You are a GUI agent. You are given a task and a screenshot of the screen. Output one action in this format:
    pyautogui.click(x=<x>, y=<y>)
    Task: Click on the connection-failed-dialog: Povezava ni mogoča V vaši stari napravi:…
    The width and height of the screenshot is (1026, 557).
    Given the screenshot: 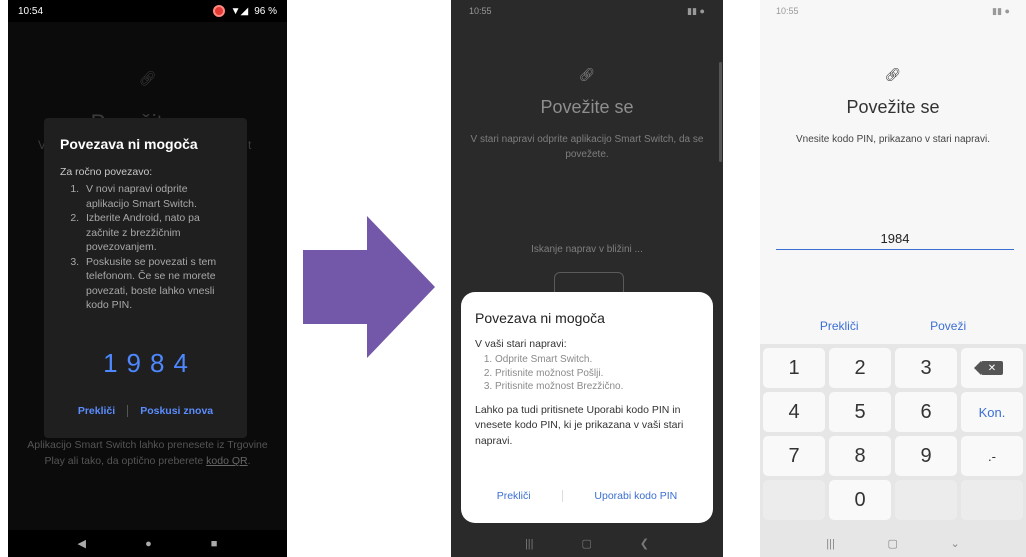 What is the action you would take?
    pyautogui.click(x=587, y=407)
    